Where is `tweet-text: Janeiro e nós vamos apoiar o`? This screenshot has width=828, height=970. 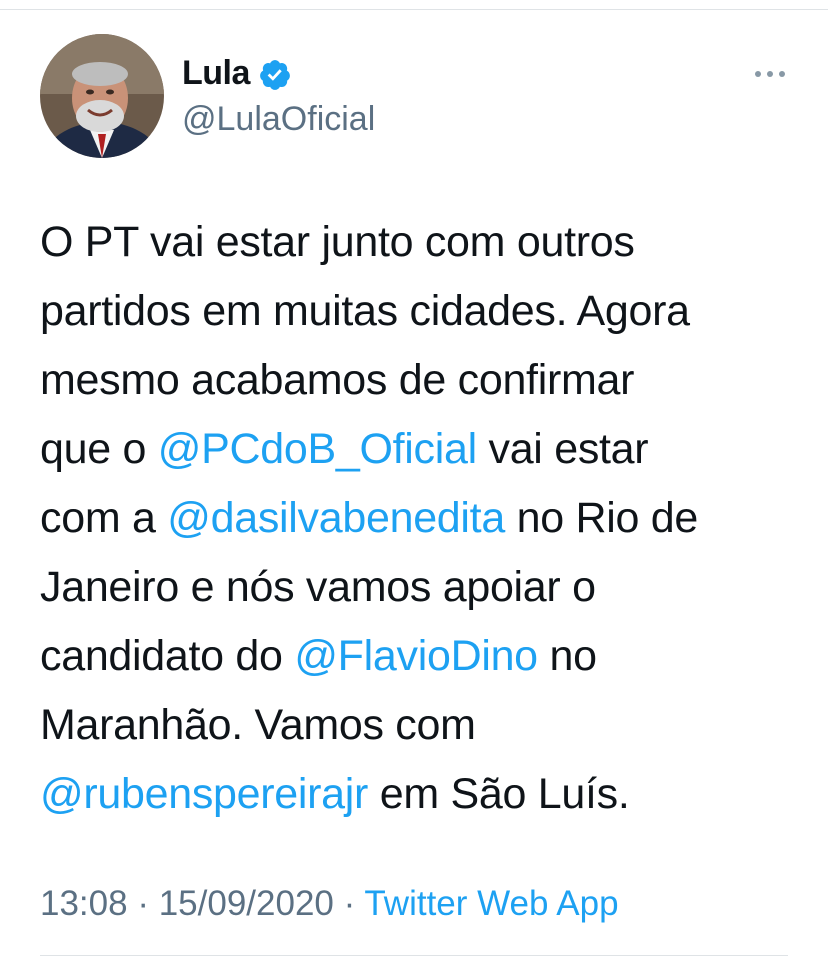
tweet-text: Janeiro e nós vamos apoiar o is located at coordinates (318, 587).